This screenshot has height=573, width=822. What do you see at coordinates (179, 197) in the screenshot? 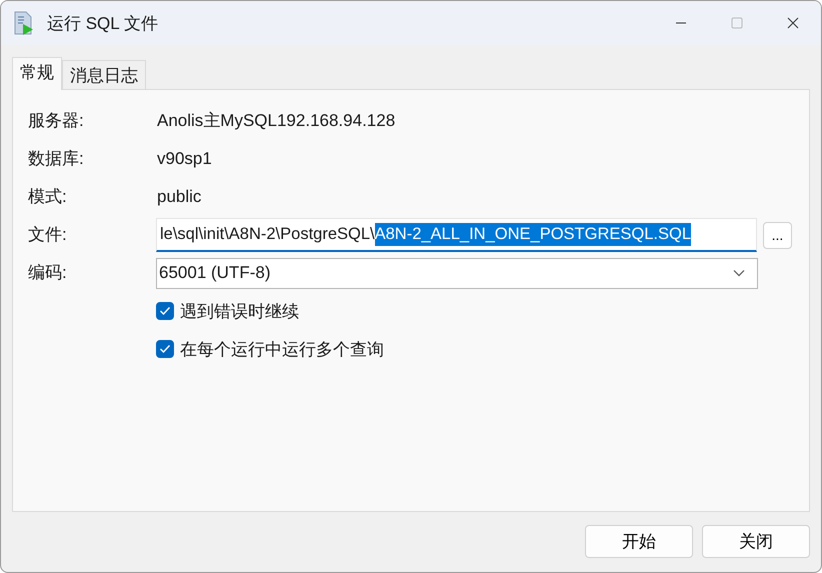
I see `field-value: public` at bounding box center [179, 197].